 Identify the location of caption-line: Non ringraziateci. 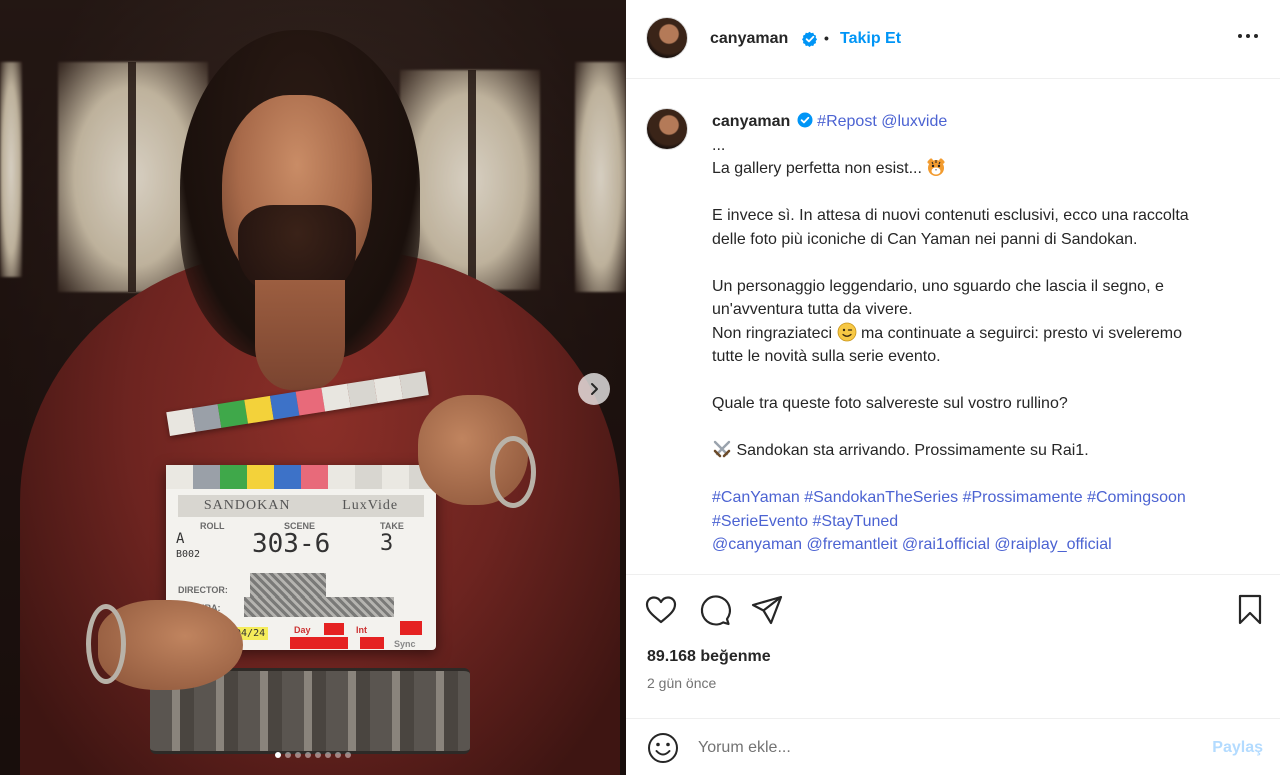
(772, 333).